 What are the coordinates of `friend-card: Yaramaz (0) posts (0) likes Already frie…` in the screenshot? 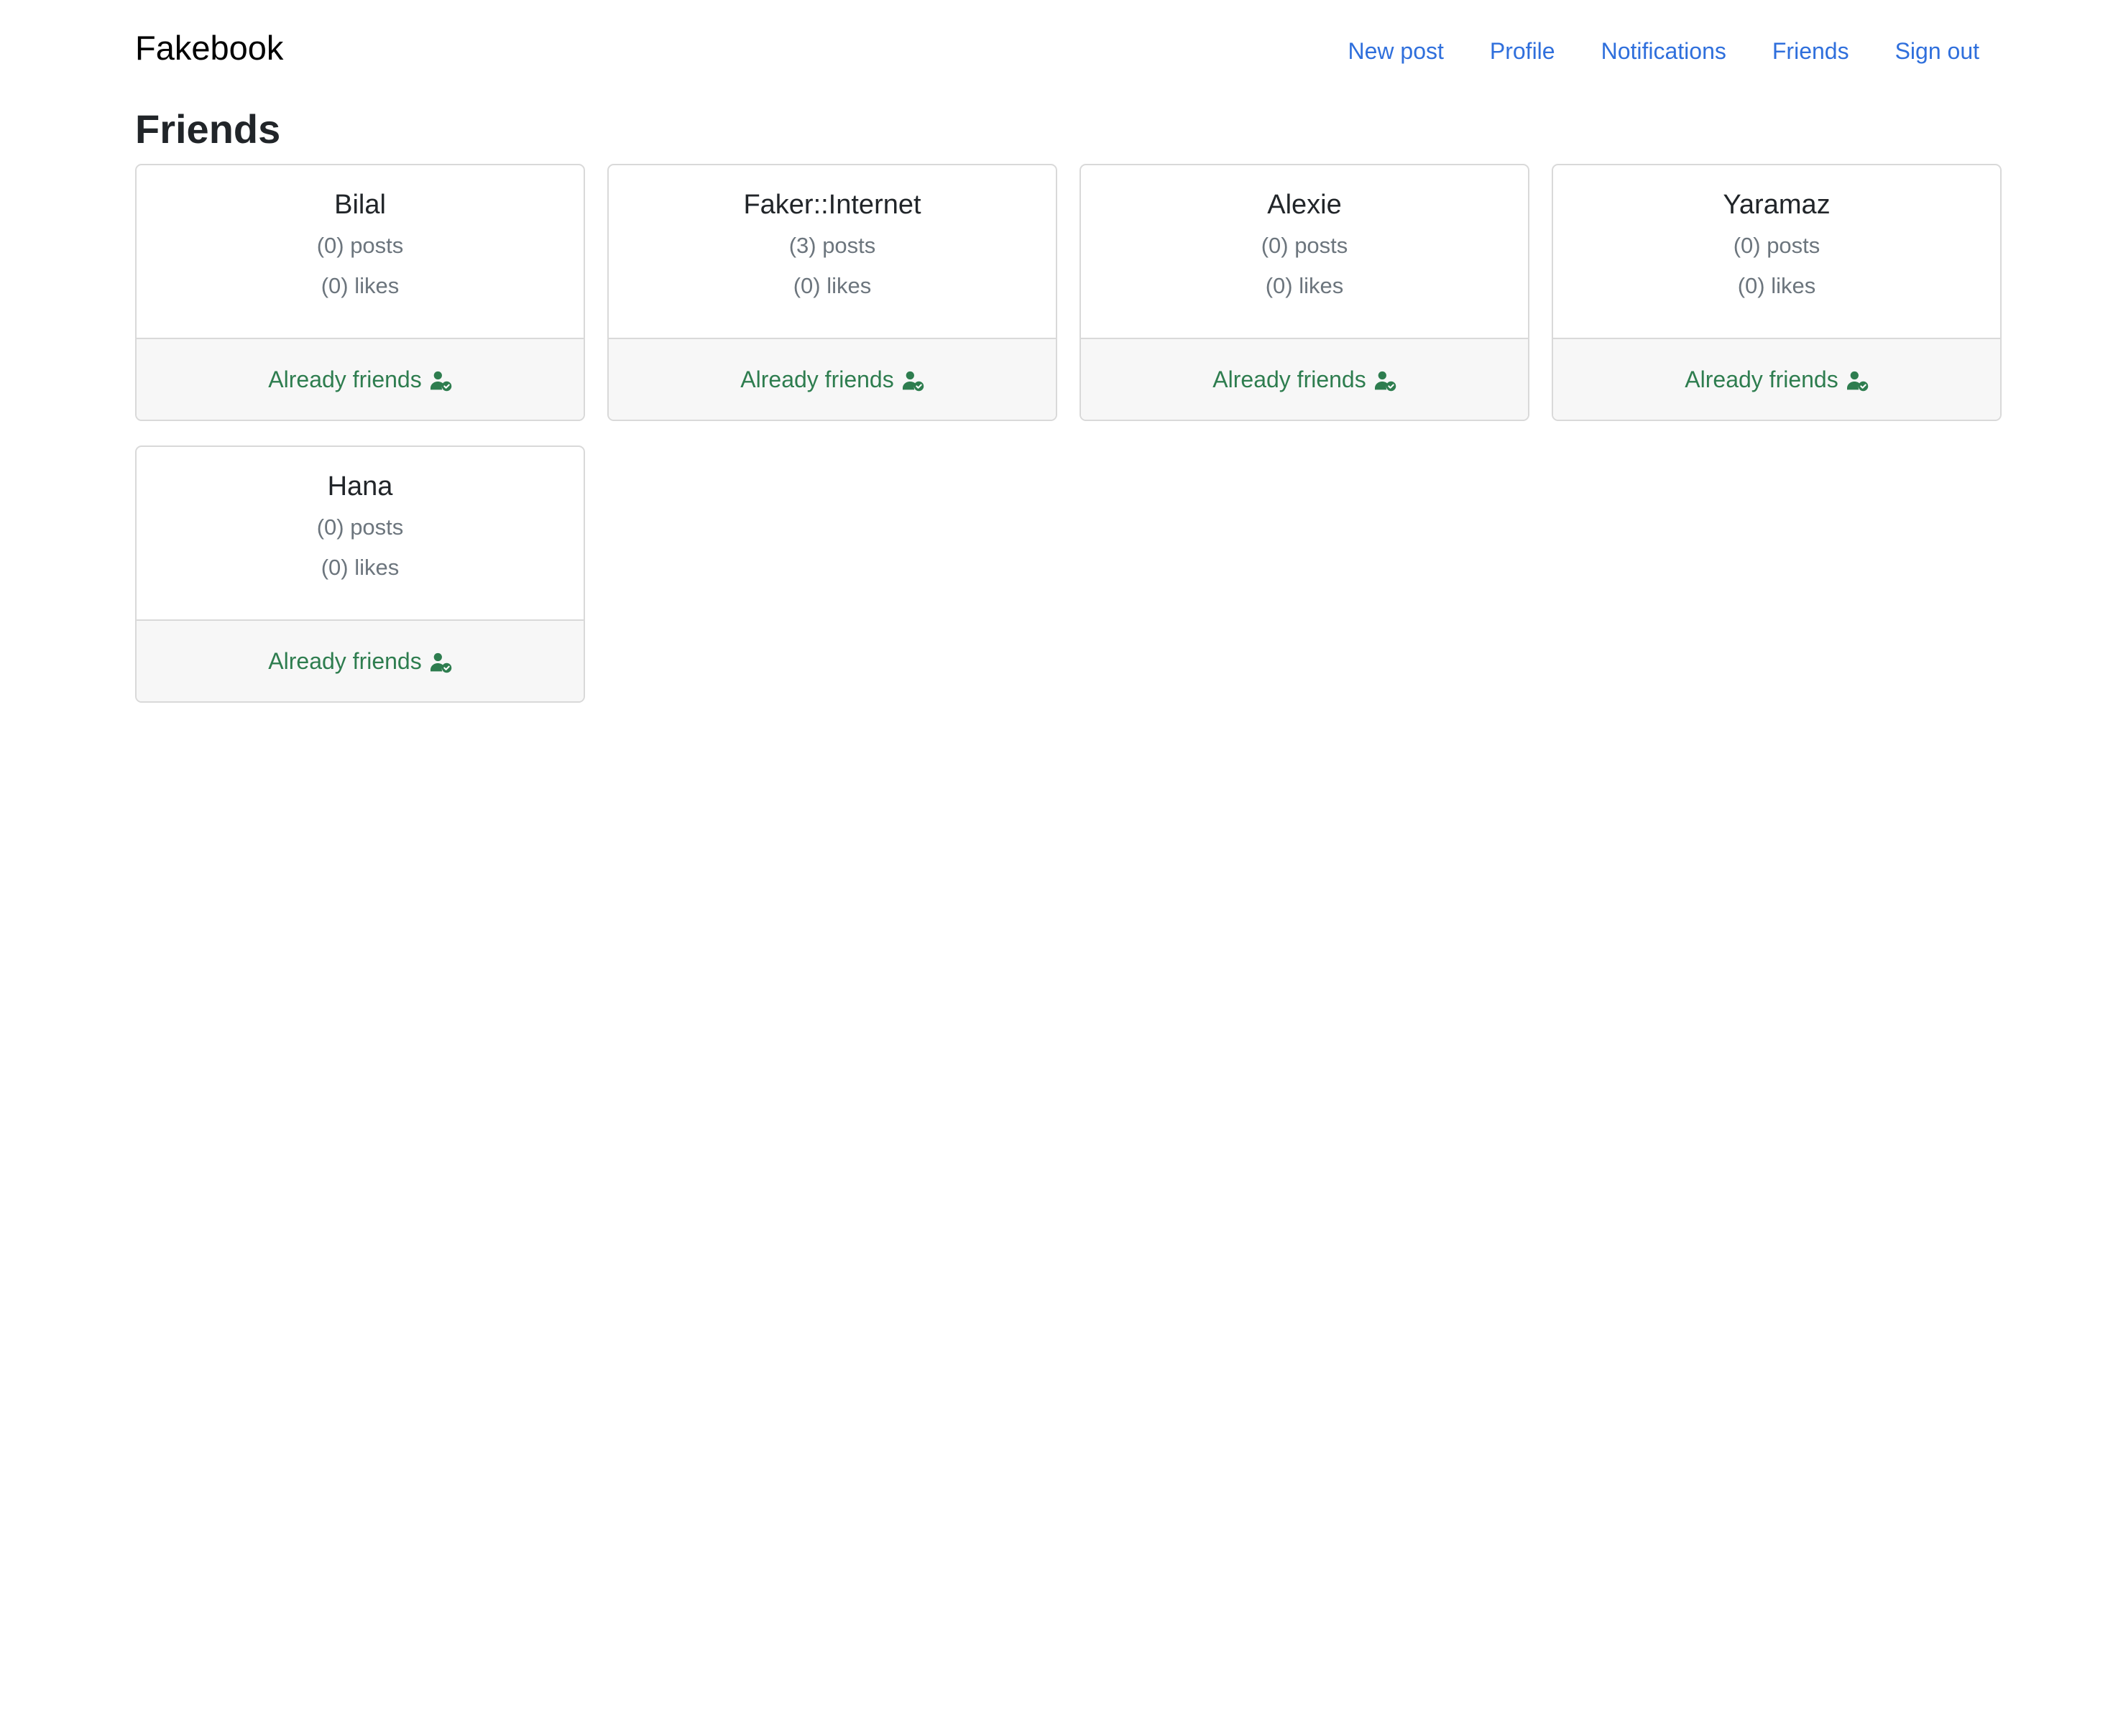 It's located at (1777, 292).